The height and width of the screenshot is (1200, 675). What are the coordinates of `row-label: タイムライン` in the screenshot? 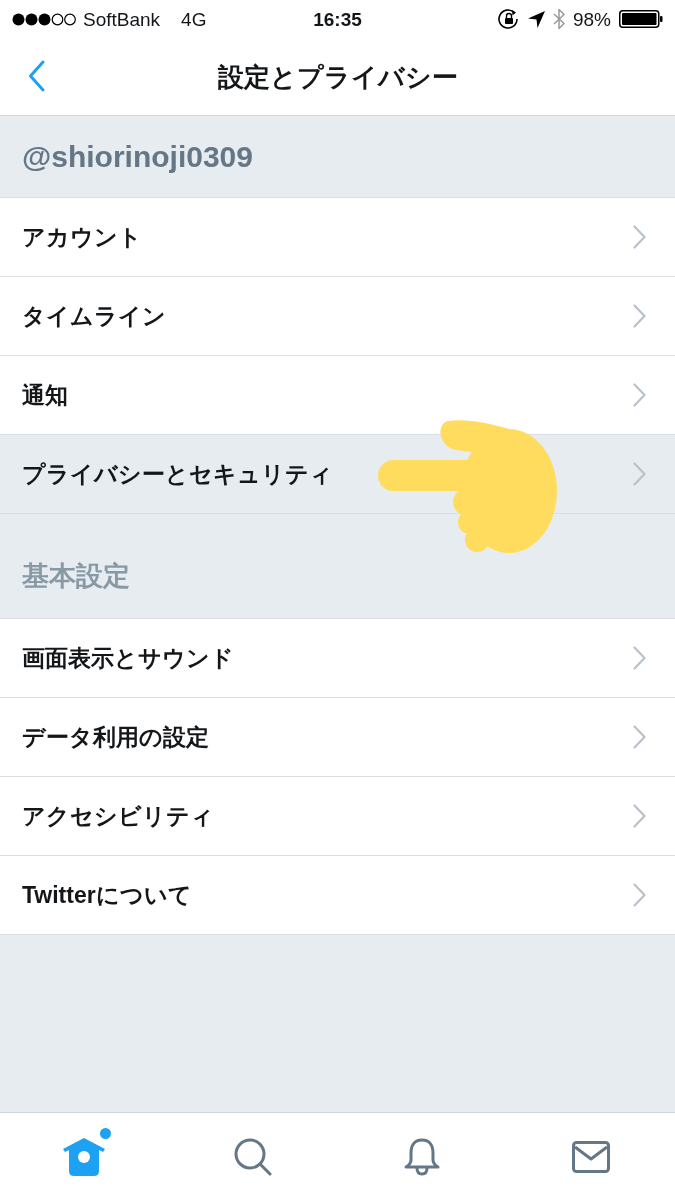 It's located at (94, 316).